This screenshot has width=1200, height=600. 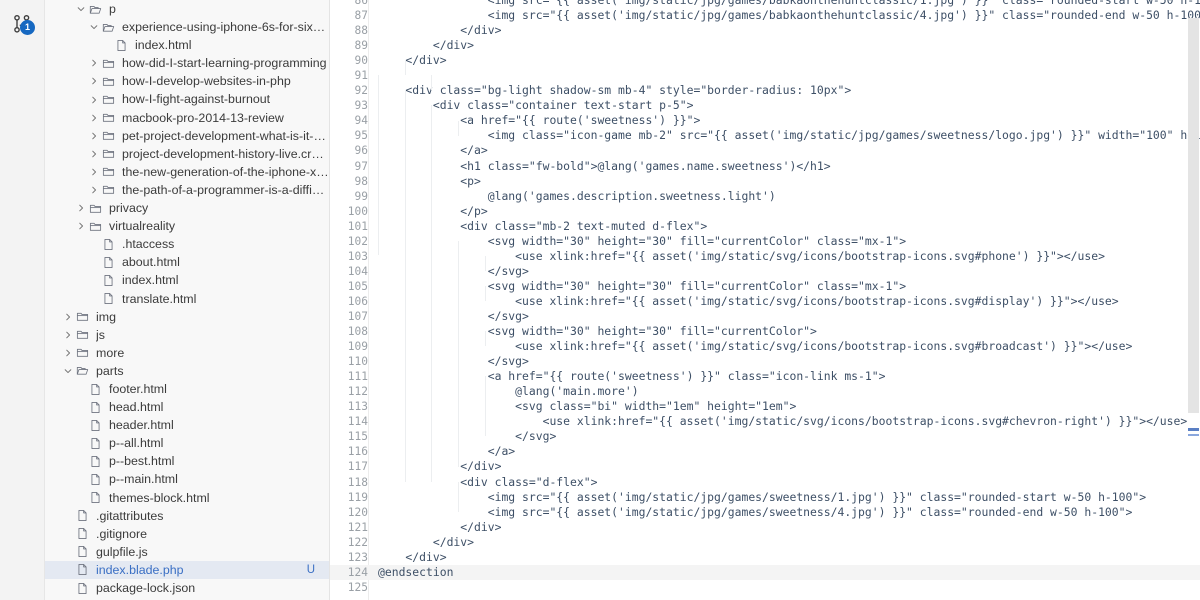 What do you see at coordinates (765, 361) in the screenshot?
I see `code-line: 110 </svg>` at bounding box center [765, 361].